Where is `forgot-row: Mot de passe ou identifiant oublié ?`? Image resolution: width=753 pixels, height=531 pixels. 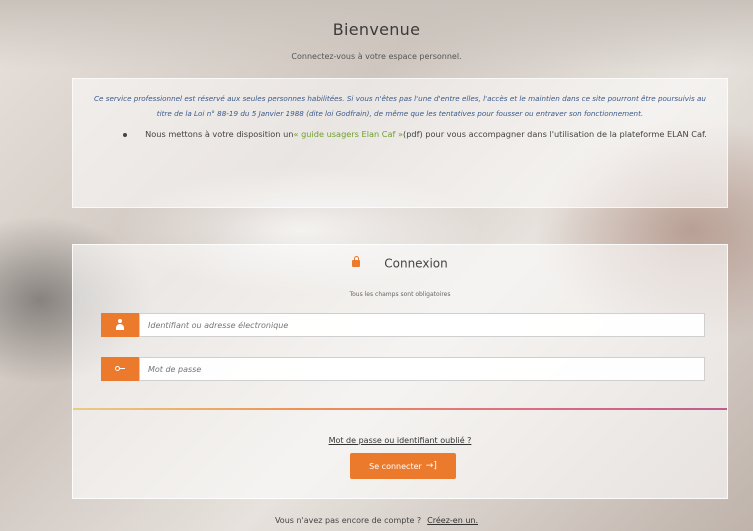 forgot-row: Mot de passe ou identifiant oublié ? is located at coordinates (400, 437).